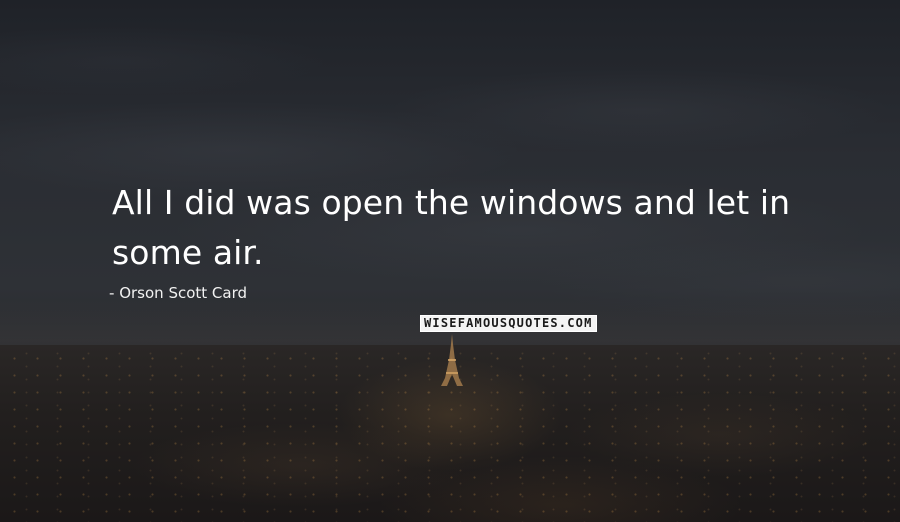 This screenshot has width=900, height=522. What do you see at coordinates (508, 323) in the screenshot?
I see `watermark-logo: WISEFAMOUSQUOTES.COM` at bounding box center [508, 323].